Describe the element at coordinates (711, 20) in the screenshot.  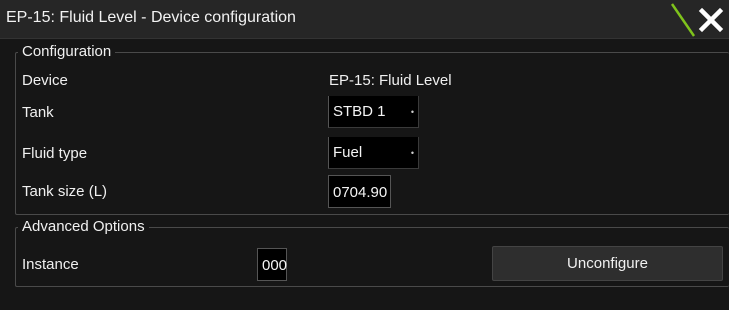
I see `close-icon` at that location.